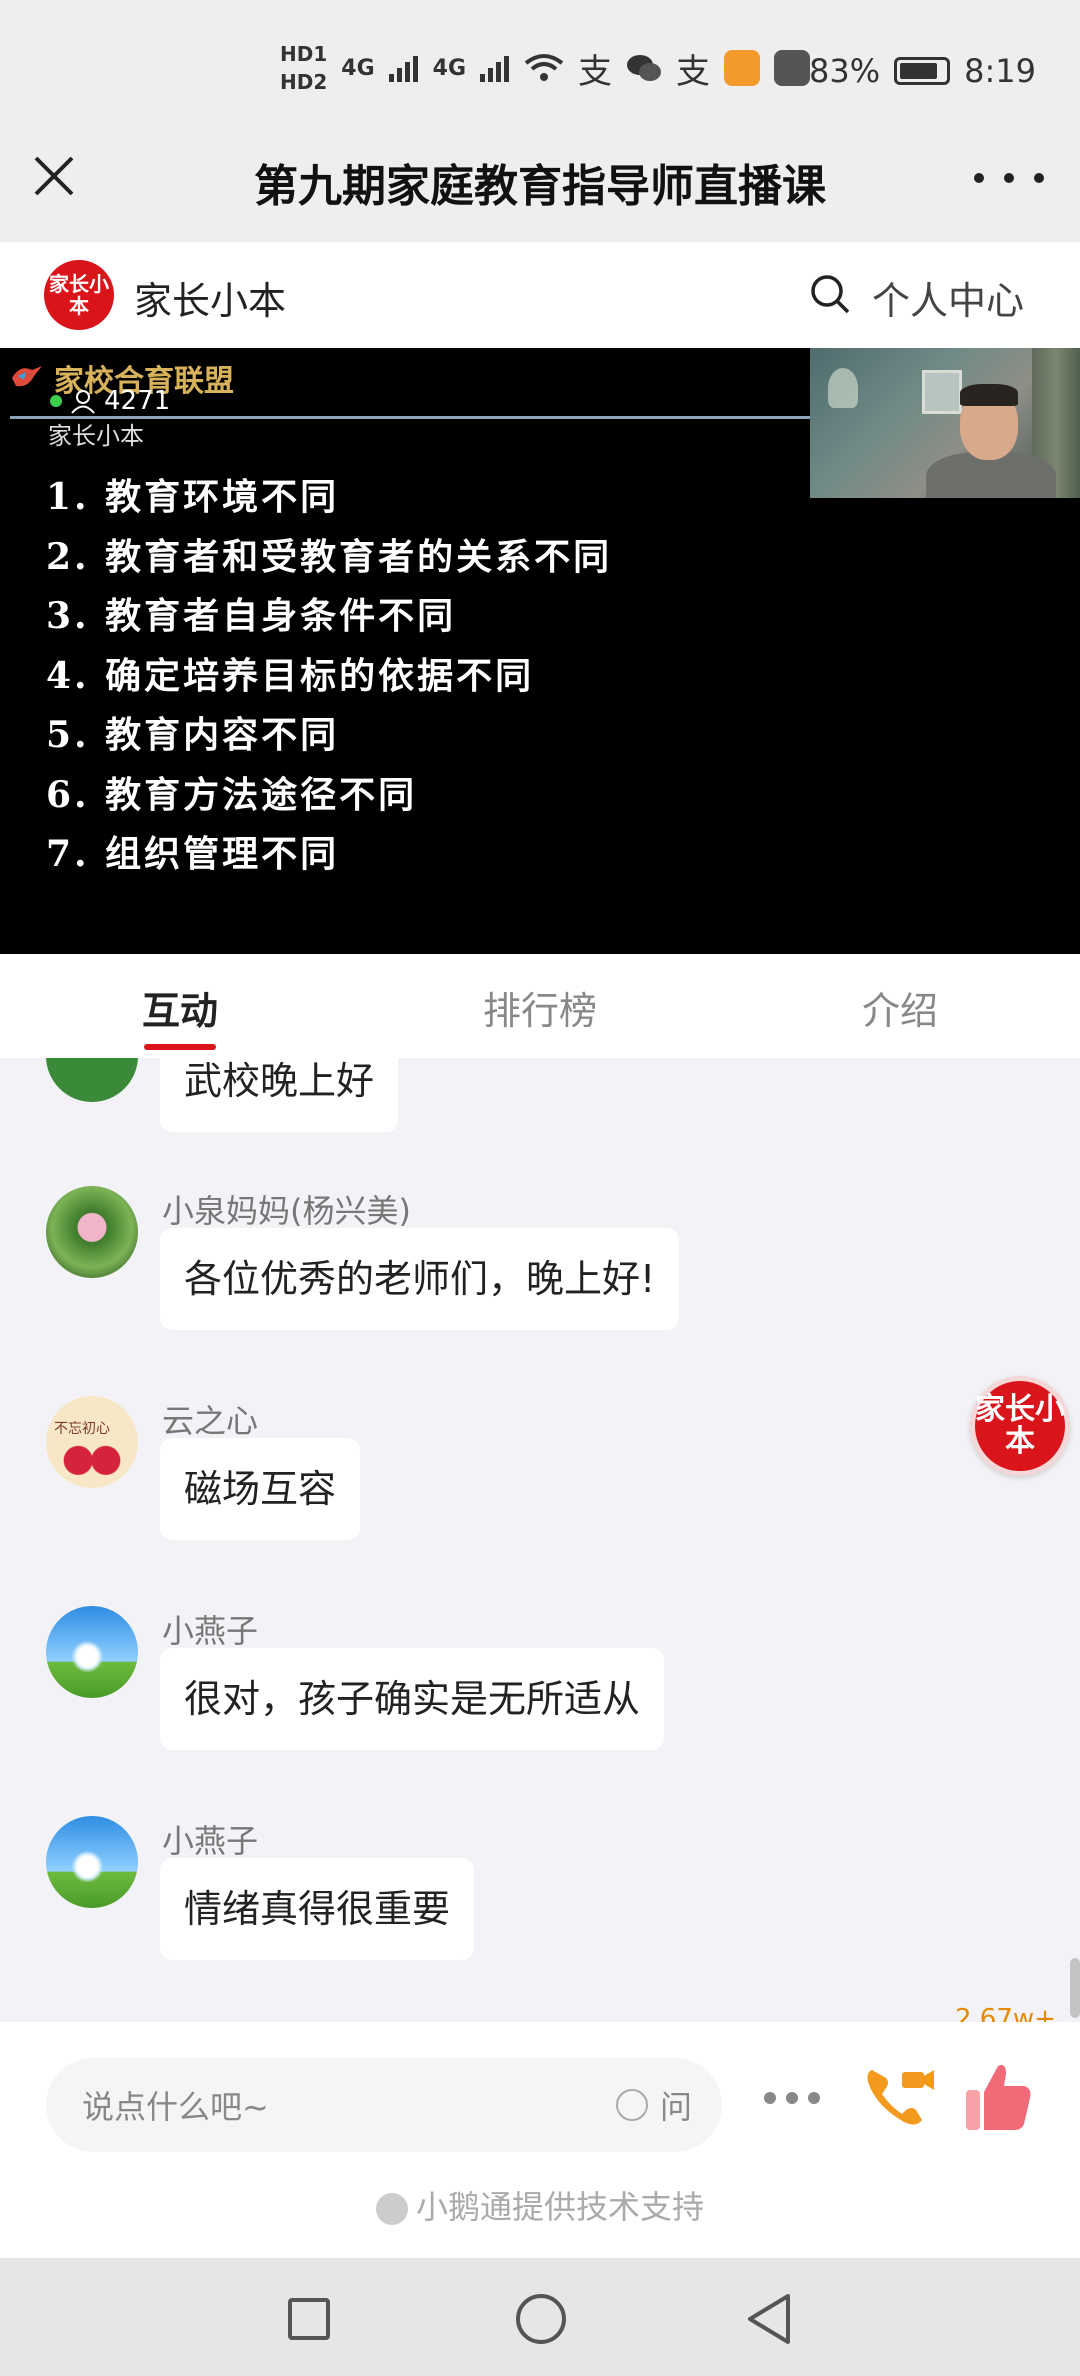  What do you see at coordinates (945, 423) in the screenshot?
I see `teacher-camera-pip` at bounding box center [945, 423].